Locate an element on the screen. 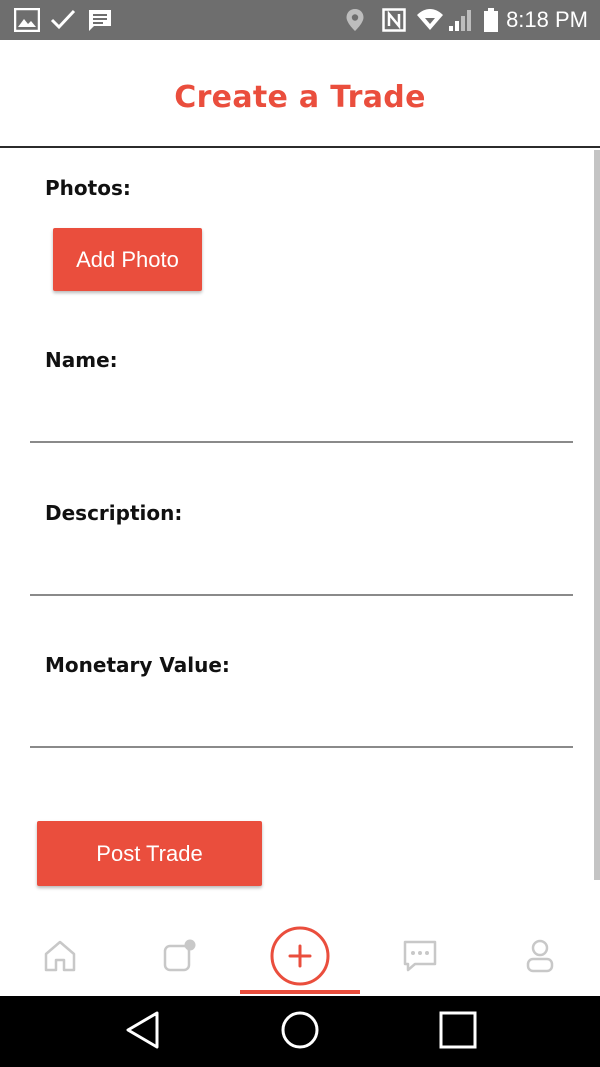 The width and height of the screenshot is (600, 1067). add-photo-button: Add Photo is located at coordinates (127, 259).